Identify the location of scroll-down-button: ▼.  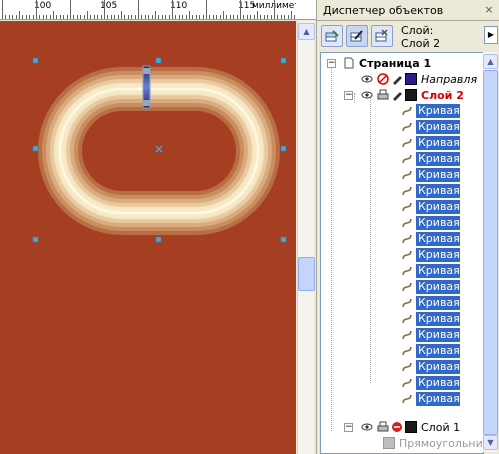
(490, 442).